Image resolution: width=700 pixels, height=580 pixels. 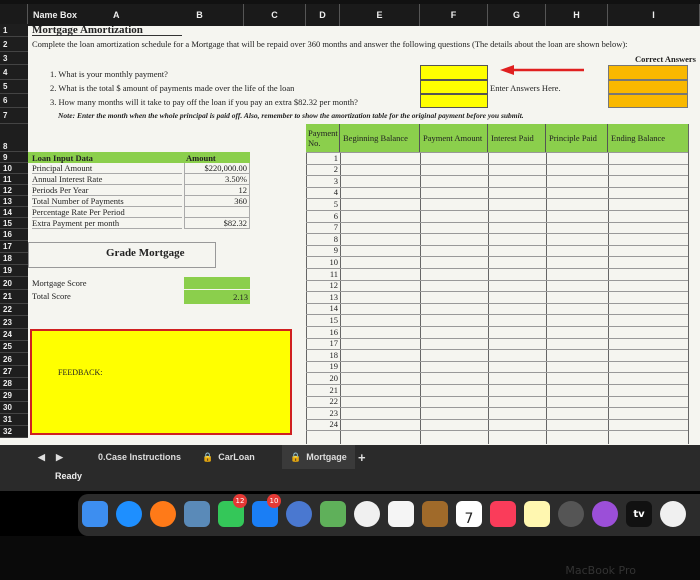 I want to click on payment-number-cell: 8, so click(x=322, y=238).